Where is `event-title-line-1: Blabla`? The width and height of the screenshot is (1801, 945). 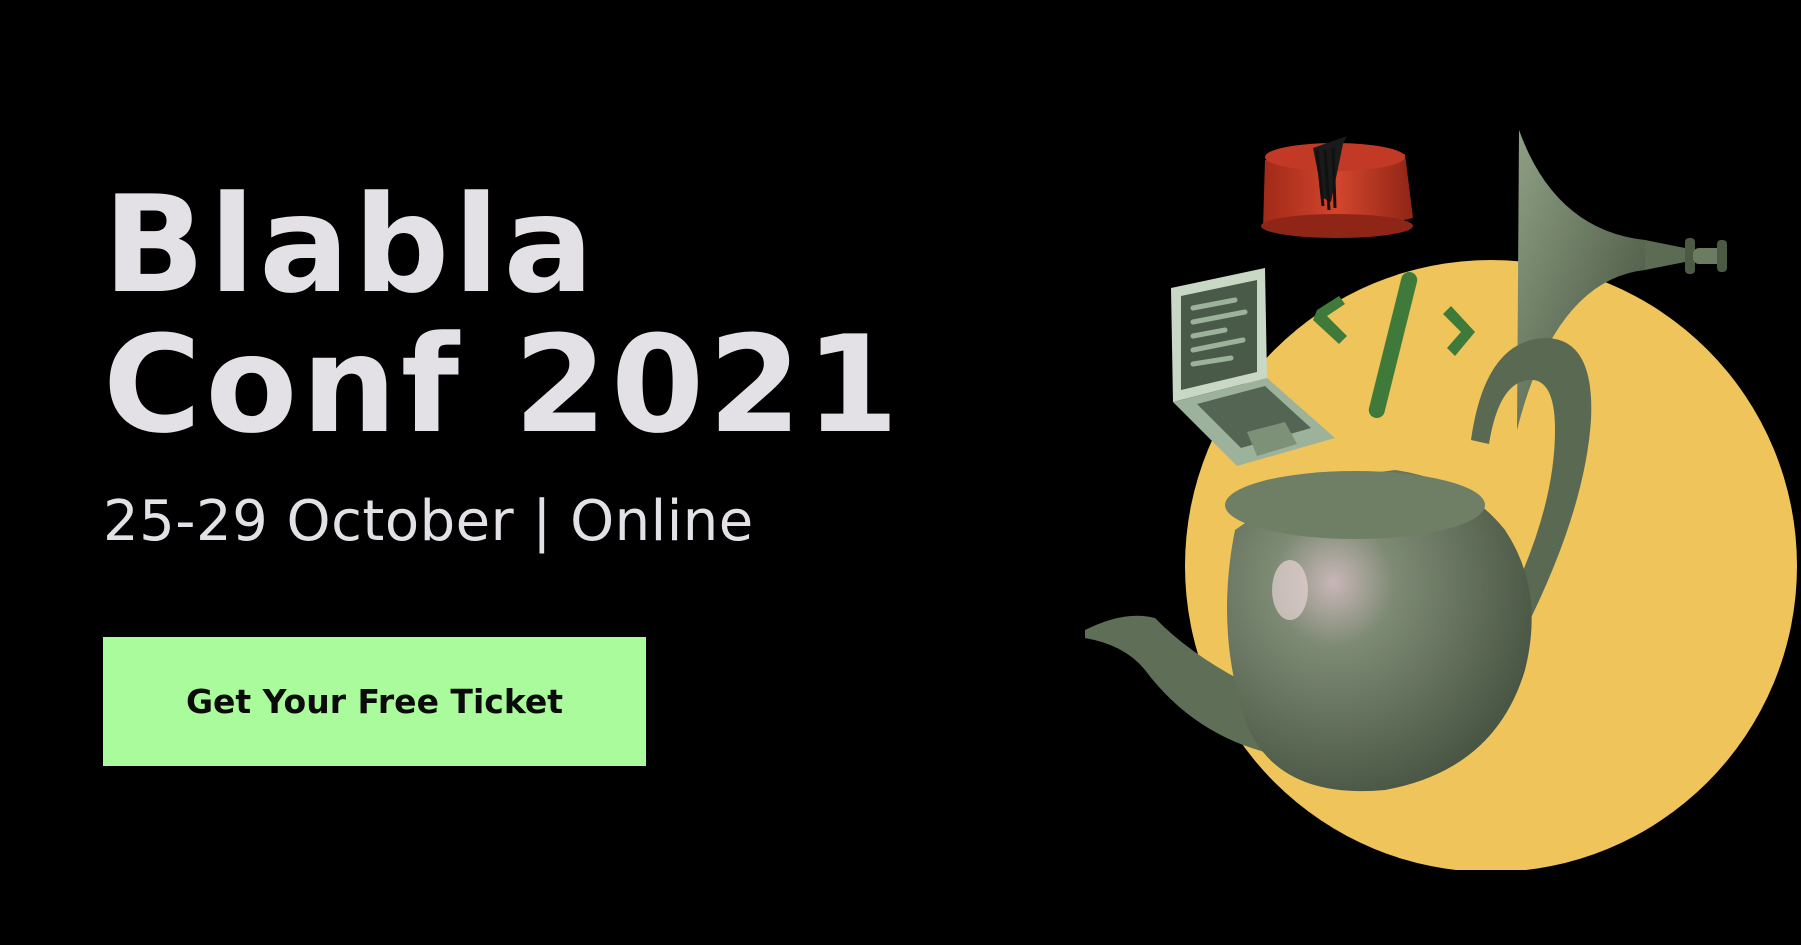
event-title-line-1: Blabla is located at coordinates (350, 245).